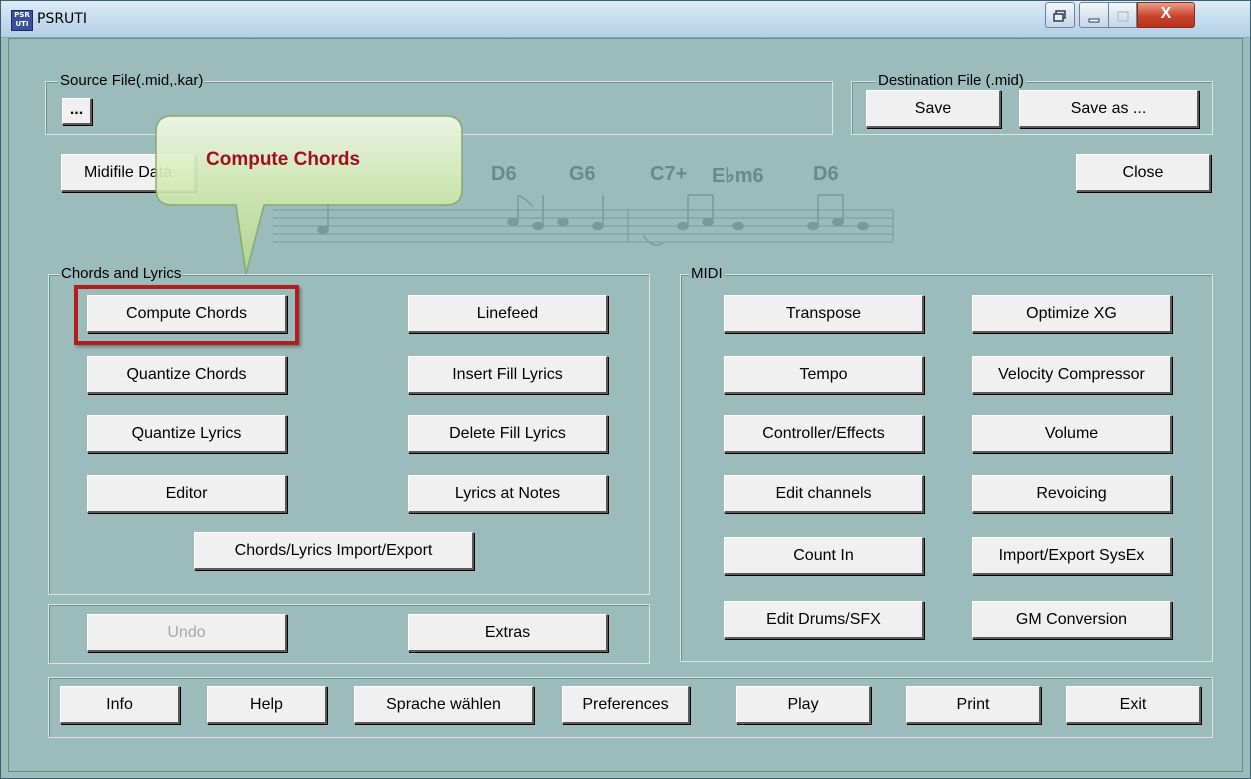 This screenshot has width=1251, height=779. Describe the element at coordinates (738, 176) in the screenshot. I see `chord-label-4: E♭m6` at that location.